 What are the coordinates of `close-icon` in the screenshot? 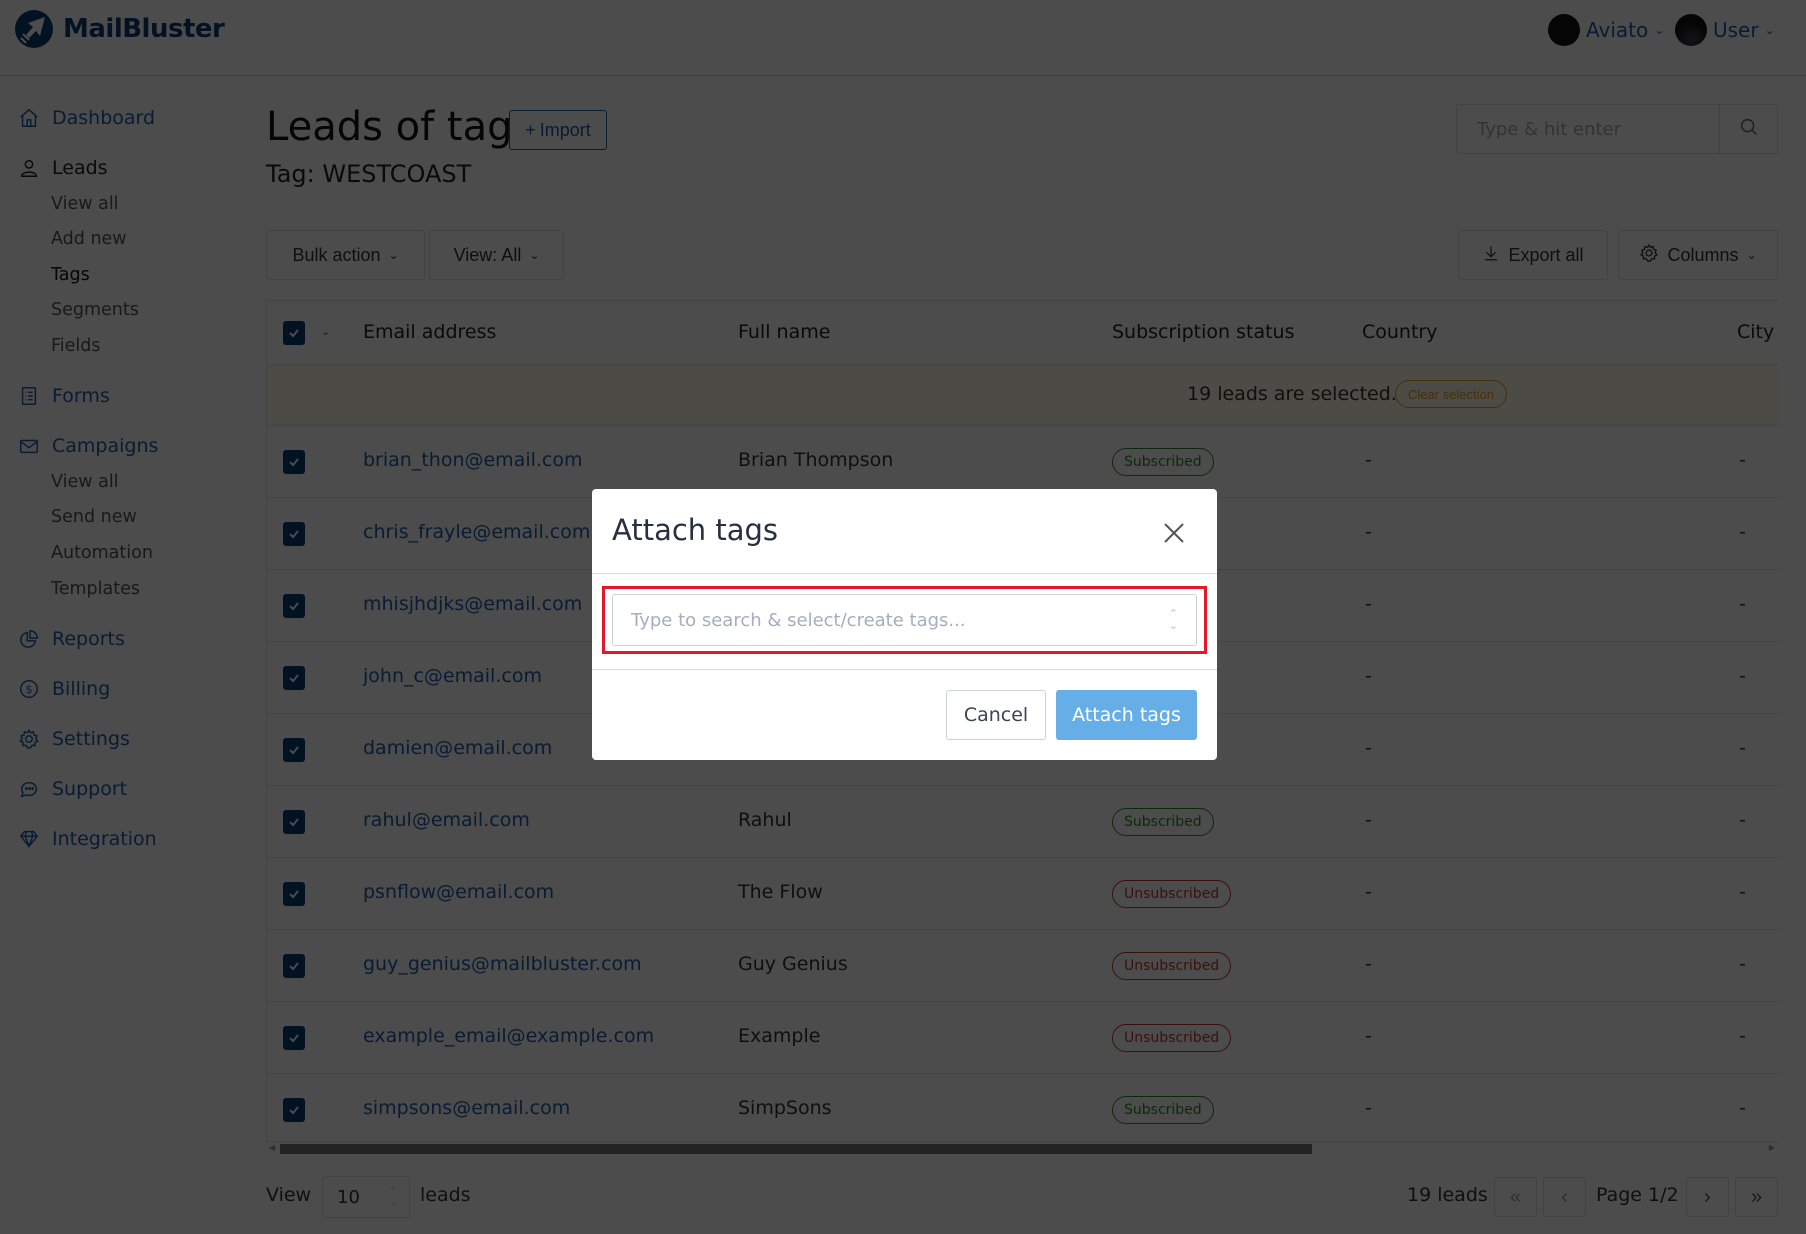 It's located at (1174, 533).